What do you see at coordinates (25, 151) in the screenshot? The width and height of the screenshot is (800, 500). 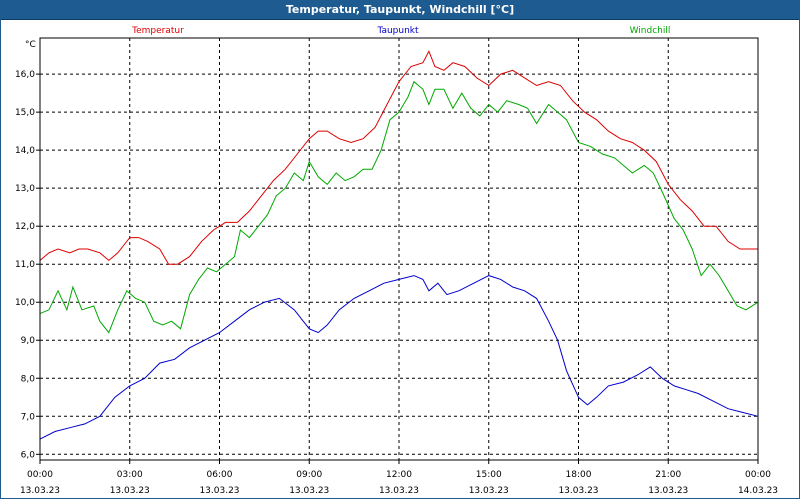 I see `y-tick-label: 14,0` at bounding box center [25, 151].